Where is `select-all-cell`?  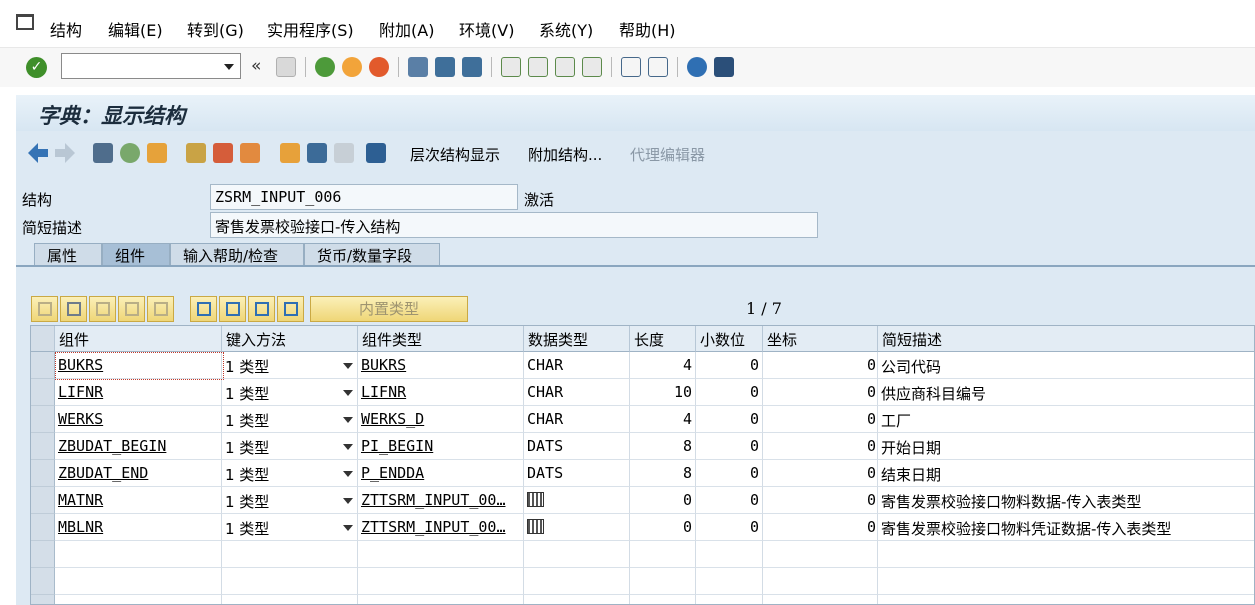 select-all-cell is located at coordinates (43, 339).